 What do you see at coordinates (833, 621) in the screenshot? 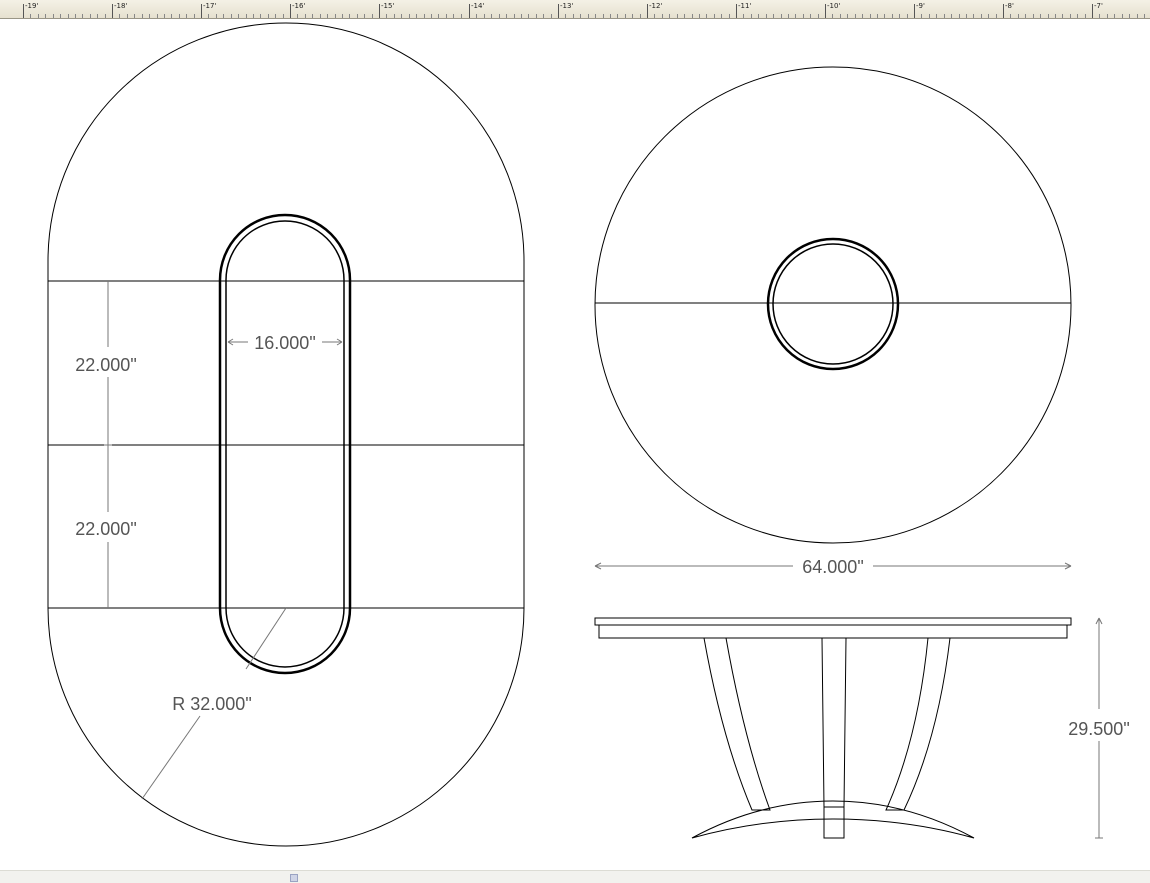
I see `table-top-edge` at bounding box center [833, 621].